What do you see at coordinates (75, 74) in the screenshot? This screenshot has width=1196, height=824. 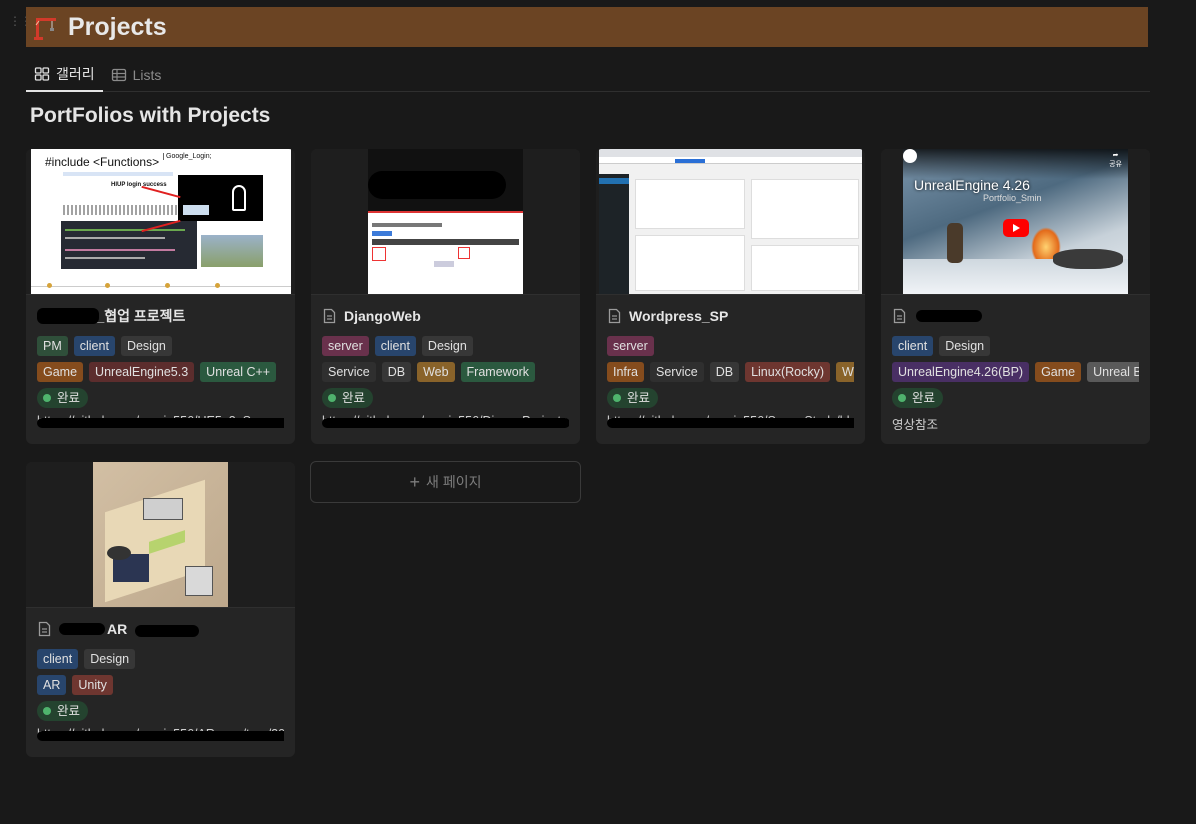 I see `tab-gallery-label: 갤러리` at bounding box center [75, 74].